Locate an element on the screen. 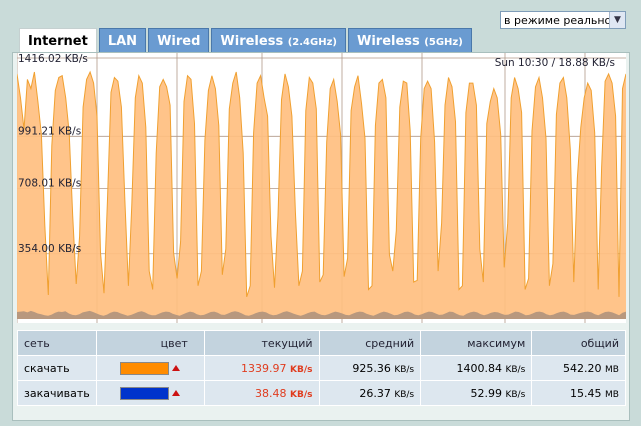 This screenshot has width=641, height=426. current-value: 1339.97 KB/s is located at coordinates (261, 368).